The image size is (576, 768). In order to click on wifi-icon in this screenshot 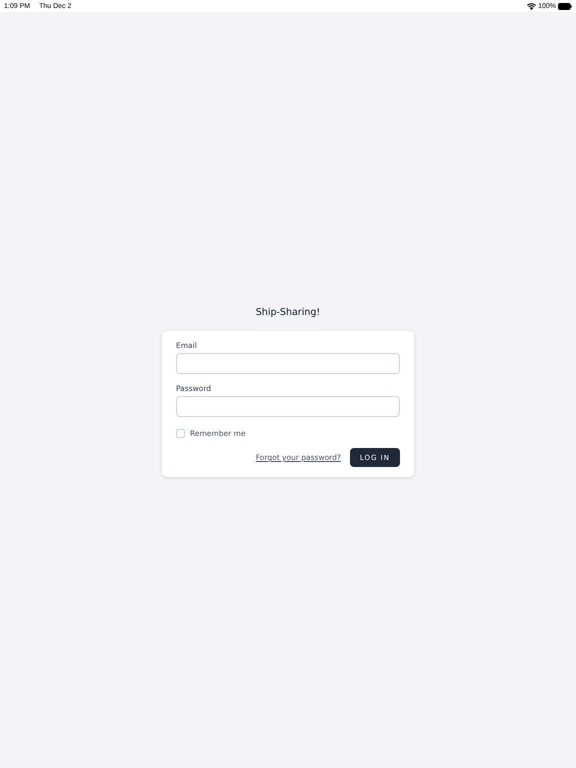, I will do `click(531, 6)`.